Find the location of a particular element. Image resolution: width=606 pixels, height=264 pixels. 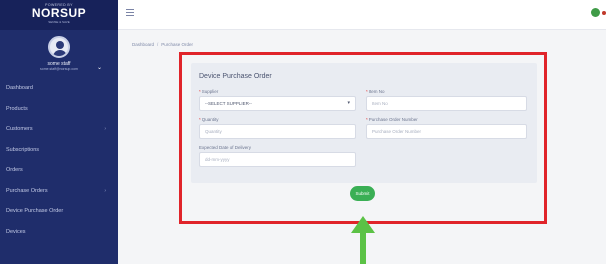

sidebar-item-devices: Devices is located at coordinates (59, 232).